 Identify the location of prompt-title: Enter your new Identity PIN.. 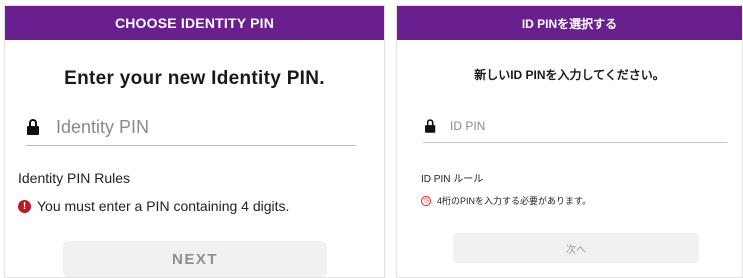
(194, 78).